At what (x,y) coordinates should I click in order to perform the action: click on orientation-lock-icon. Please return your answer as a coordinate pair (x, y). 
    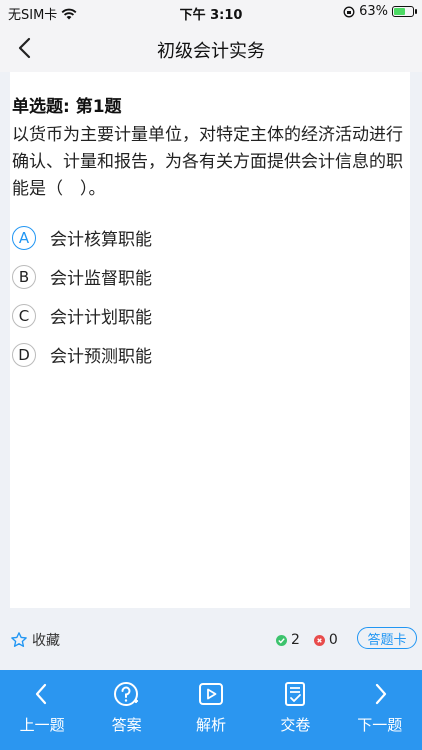
    Looking at the image, I should click on (349, 11).